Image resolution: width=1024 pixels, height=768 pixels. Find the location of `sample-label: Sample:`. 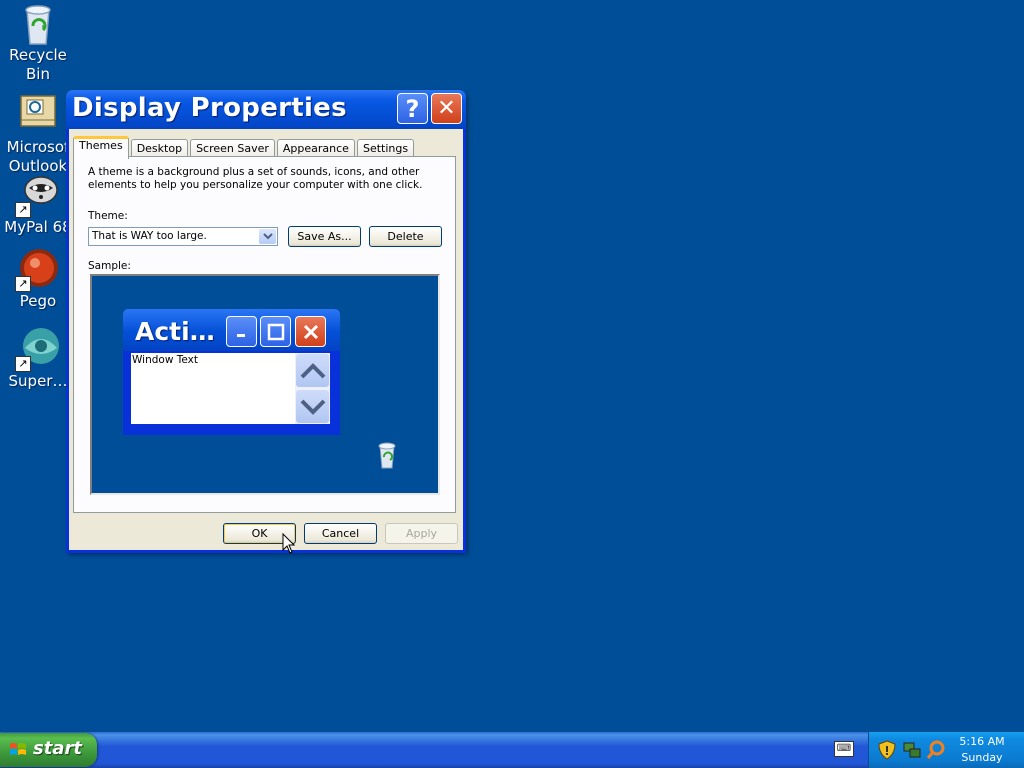

sample-label: Sample: is located at coordinates (109, 266).